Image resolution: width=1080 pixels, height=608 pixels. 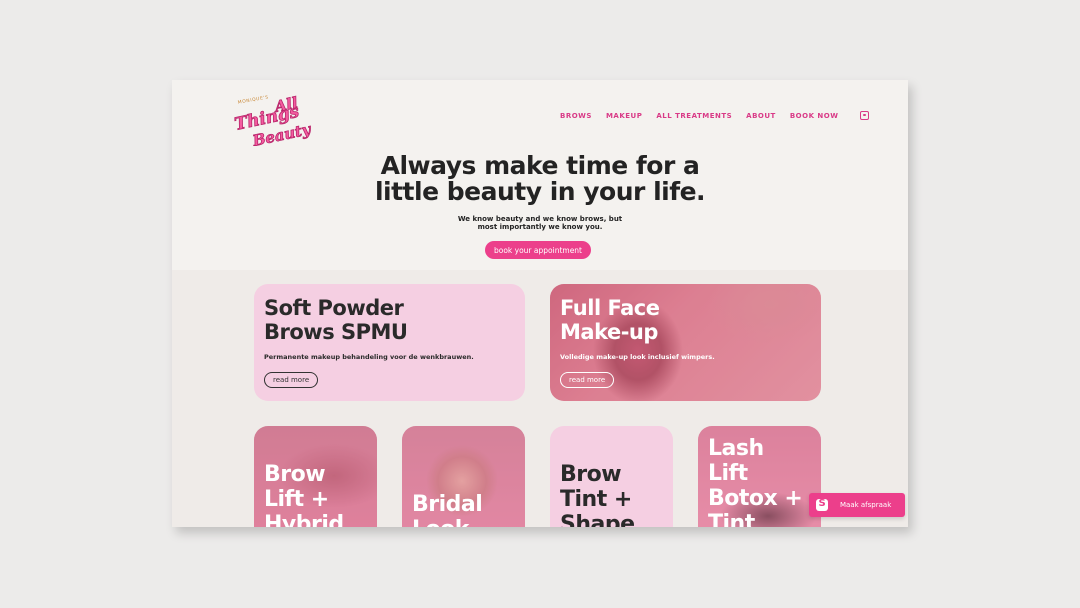 What do you see at coordinates (538, 250) in the screenshot?
I see `book-appointment-button: book your appointment` at bounding box center [538, 250].